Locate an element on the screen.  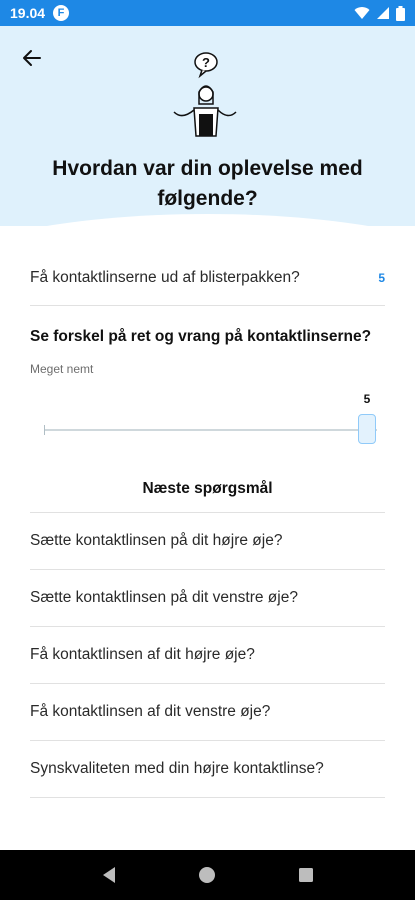
next-question-item: Få kontaktlinsen af dit højre øje? is located at coordinates (207, 655).